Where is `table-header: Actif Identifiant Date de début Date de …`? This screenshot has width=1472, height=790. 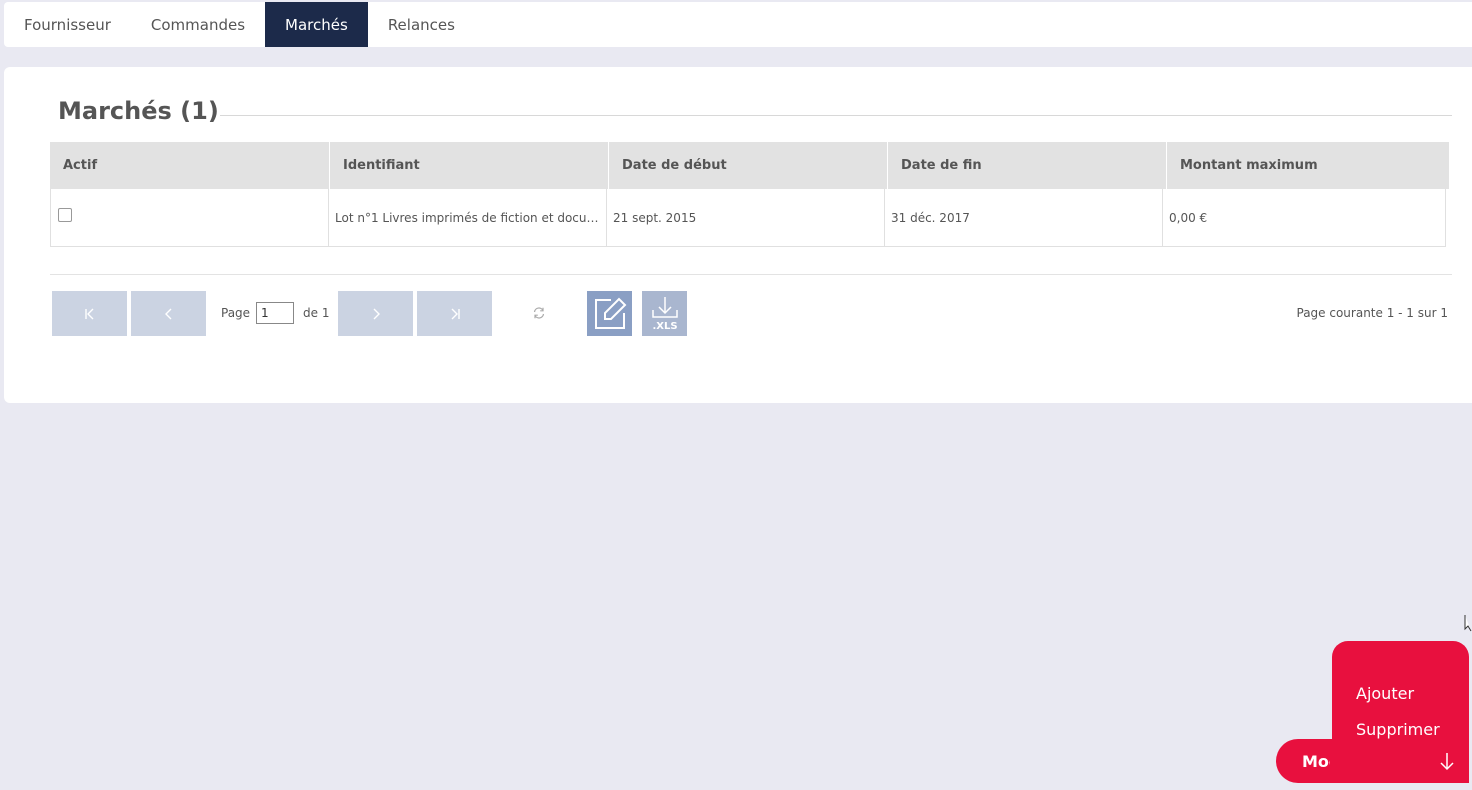
table-header: Actif Identifiant Date de début Date de … is located at coordinates (750, 165).